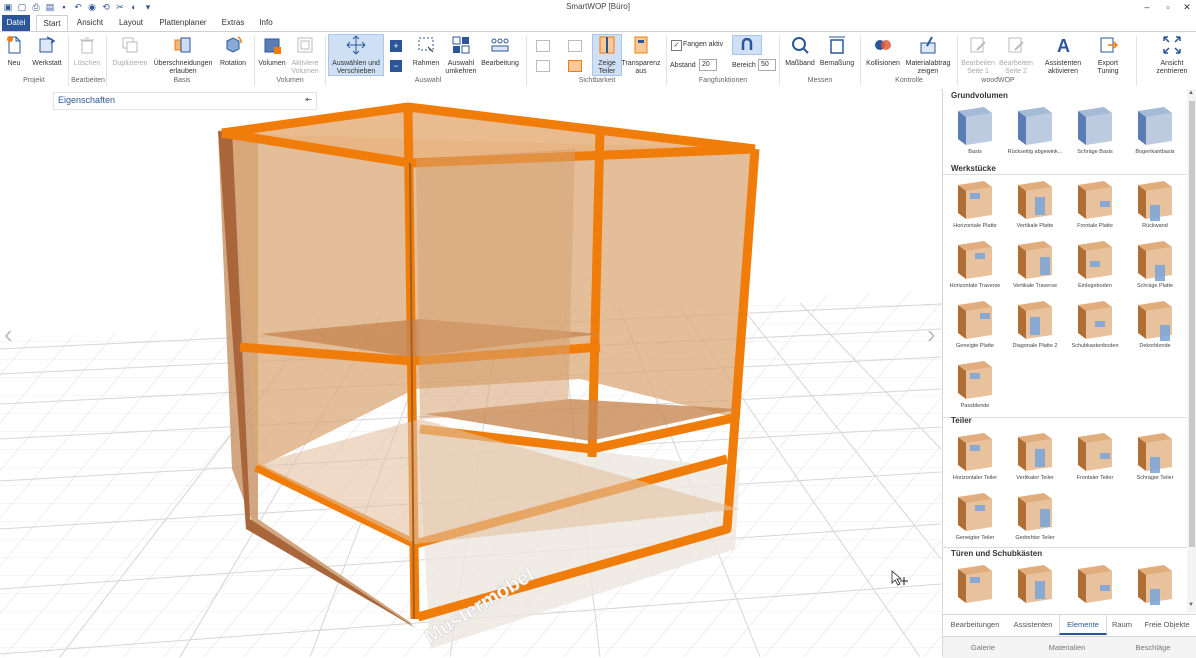  Describe the element at coordinates (1187, 7) in the screenshot. I see `close-button: ✕` at that location.